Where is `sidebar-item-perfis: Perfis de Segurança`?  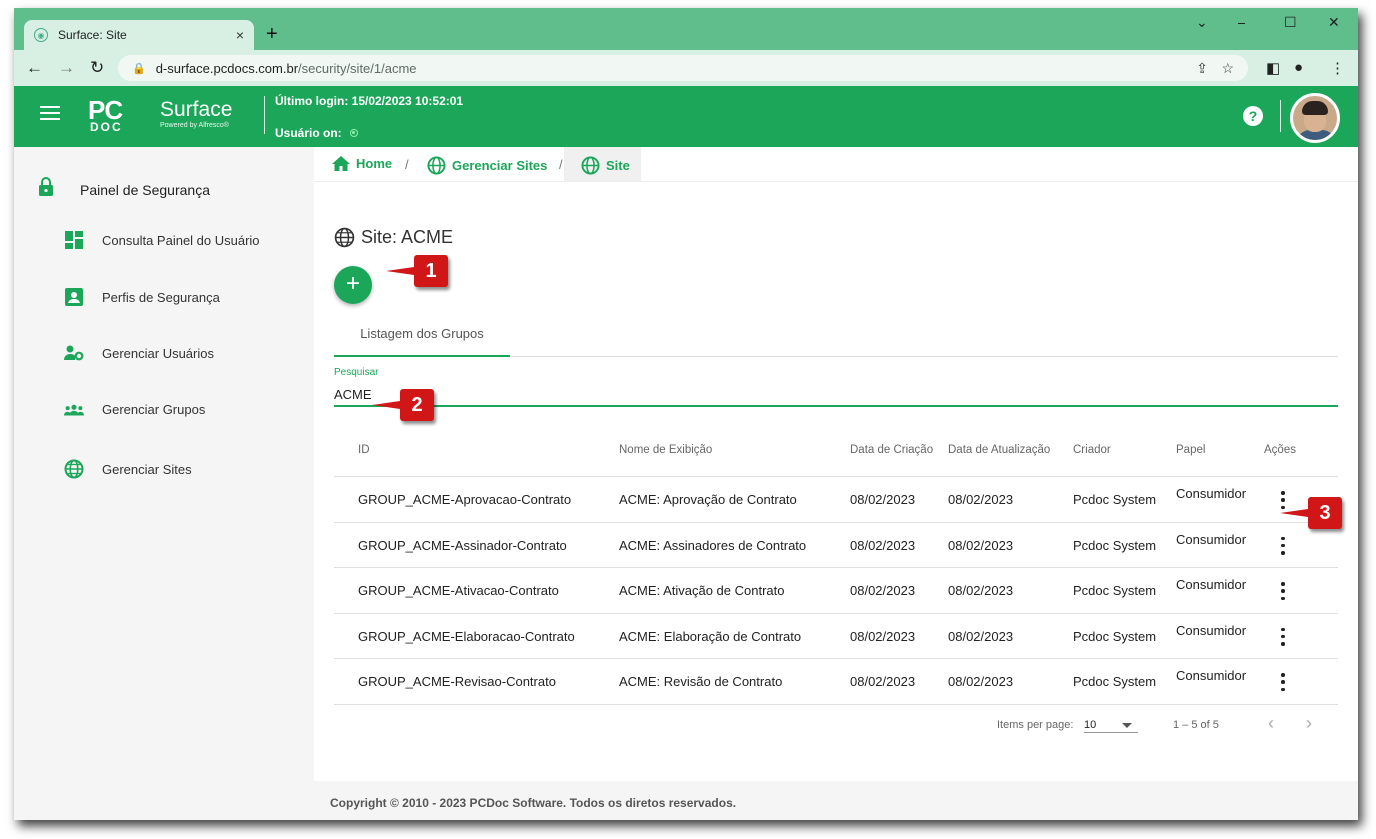 sidebar-item-perfis: Perfis de Segurança is located at coordinates (142, 297).